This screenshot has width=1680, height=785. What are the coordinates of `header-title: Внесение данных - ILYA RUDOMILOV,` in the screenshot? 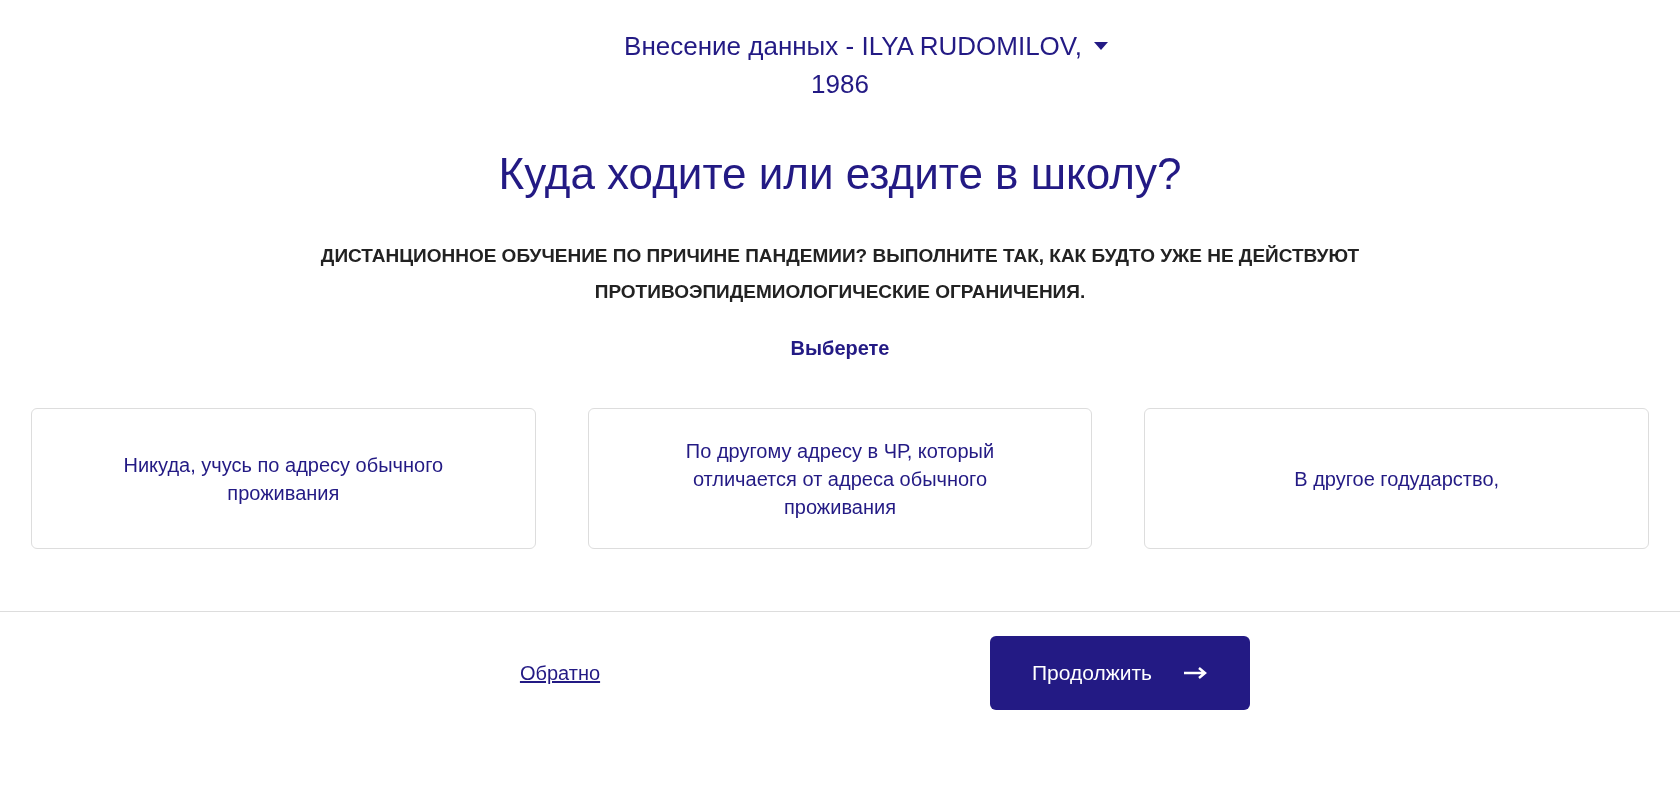 It's located at (852, 46).